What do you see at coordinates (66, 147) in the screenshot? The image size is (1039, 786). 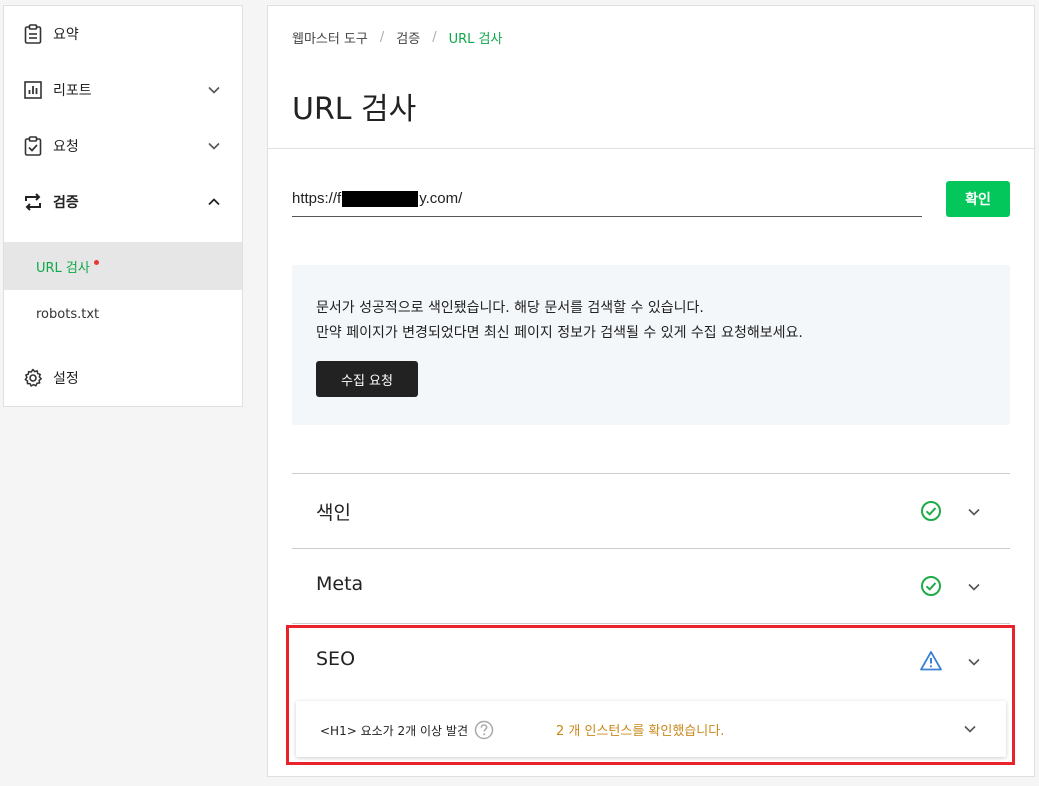 I see `sidebar-item-label: 요청` at bounding box center [66, 147].